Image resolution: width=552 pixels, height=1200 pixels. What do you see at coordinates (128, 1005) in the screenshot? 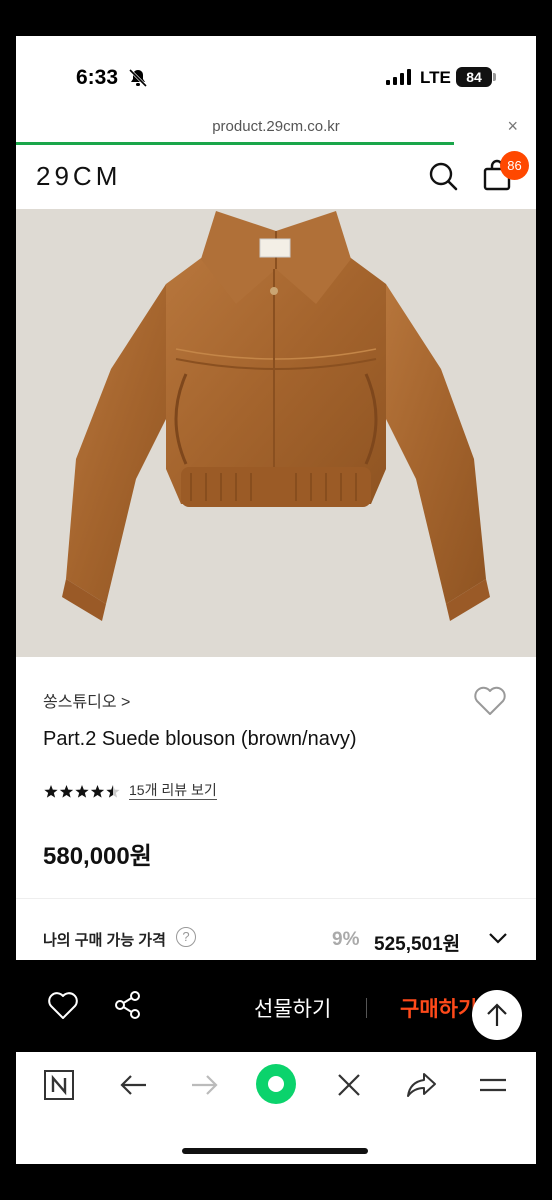
I see `share-icon` at bounding box center [128, 1005].